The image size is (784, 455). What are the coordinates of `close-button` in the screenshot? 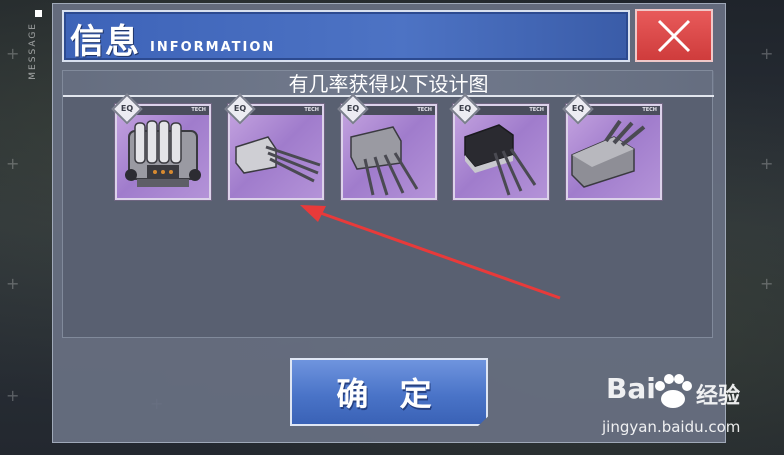 It's located at (674, 35).